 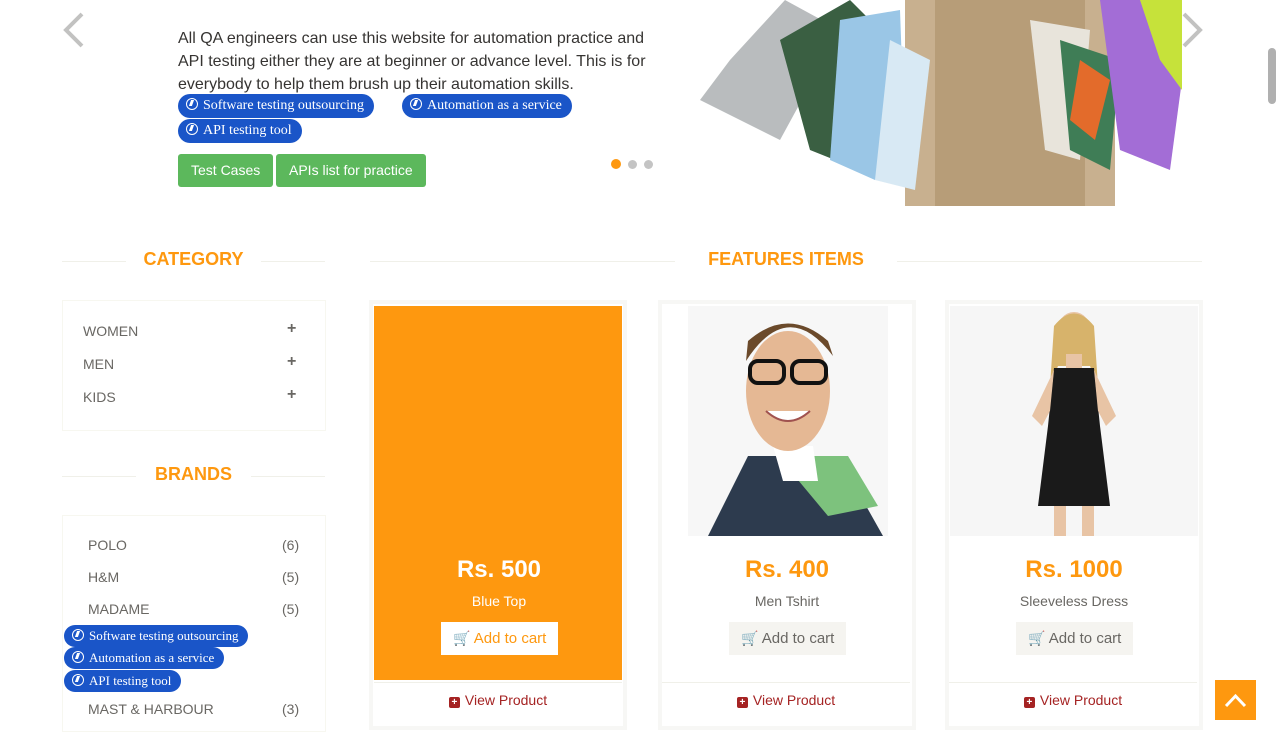 What do you see at coordinates (151, 709) in the screenshot?
I see `brand-item-mast-harbour: MAST & HARBOUR` at bounding box center [151, 709].